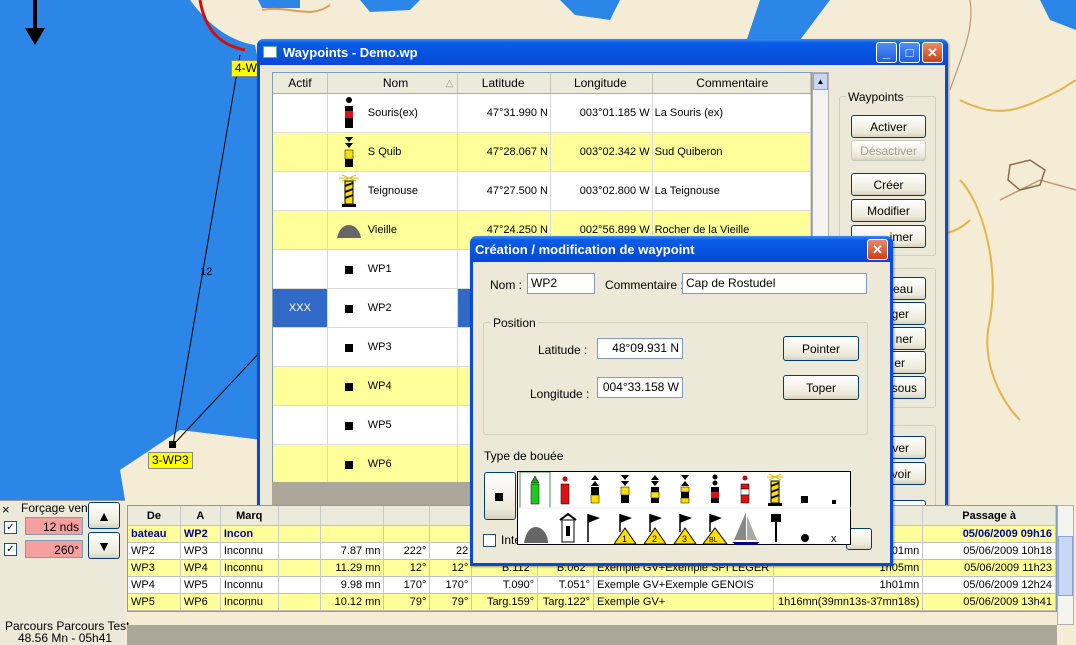 The image size is (1076, 645). Describe the element at coordinates (989, 602) in the screenshot. I see `leg-cell: 05/06/2009 13h41` at that location.